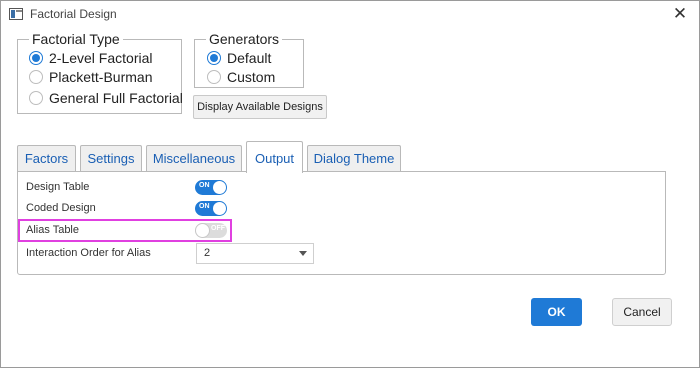 The image size is (700, 368). I want to click on alias-table-toggle: OFF, so click(211, 230).